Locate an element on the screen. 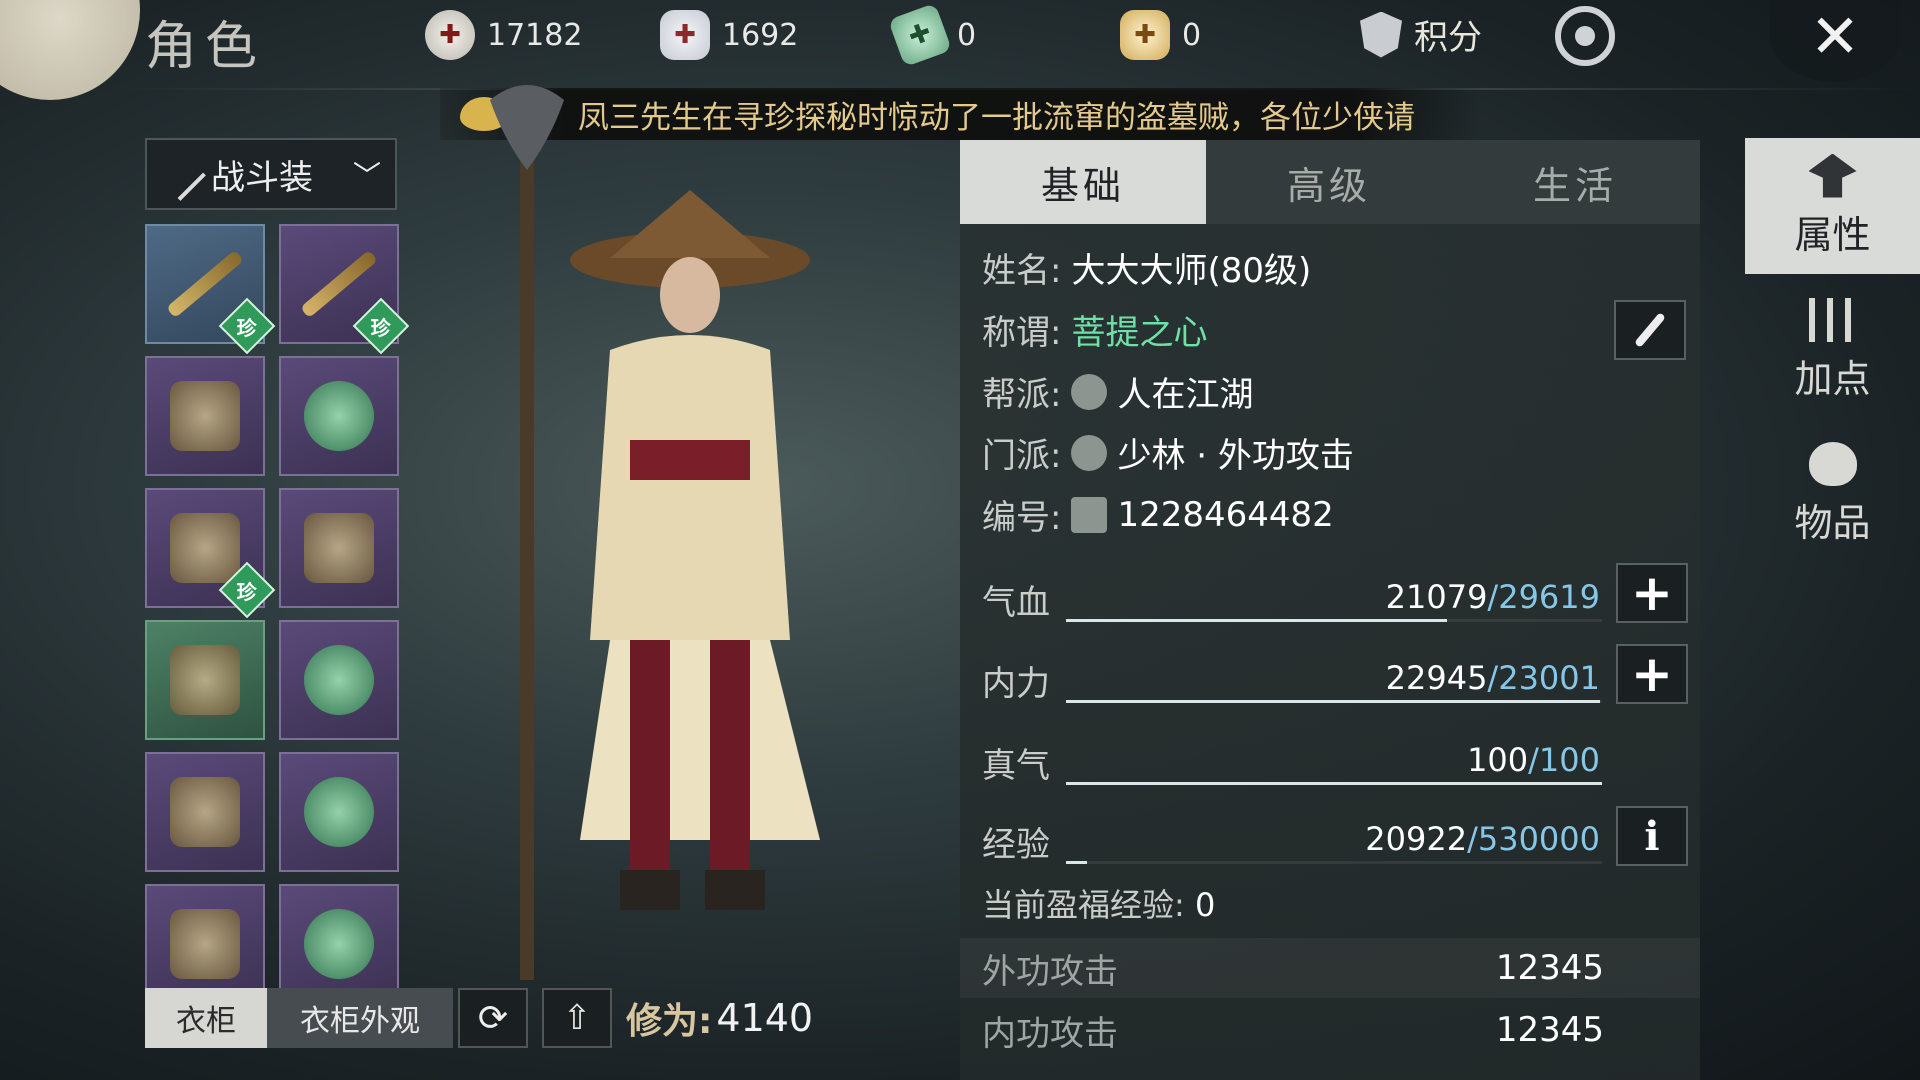 This screenshot has height=1080, width=1920. title-label: 称谓: is located at coordinates (1022, 333).